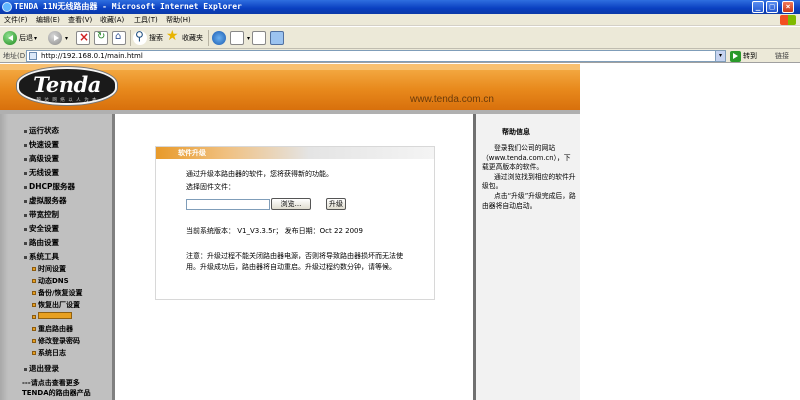 This screenshot has width=800, height=400. Describe the element at coordinates (278, 38) in the screenshot. I see `edit-button` at that location.